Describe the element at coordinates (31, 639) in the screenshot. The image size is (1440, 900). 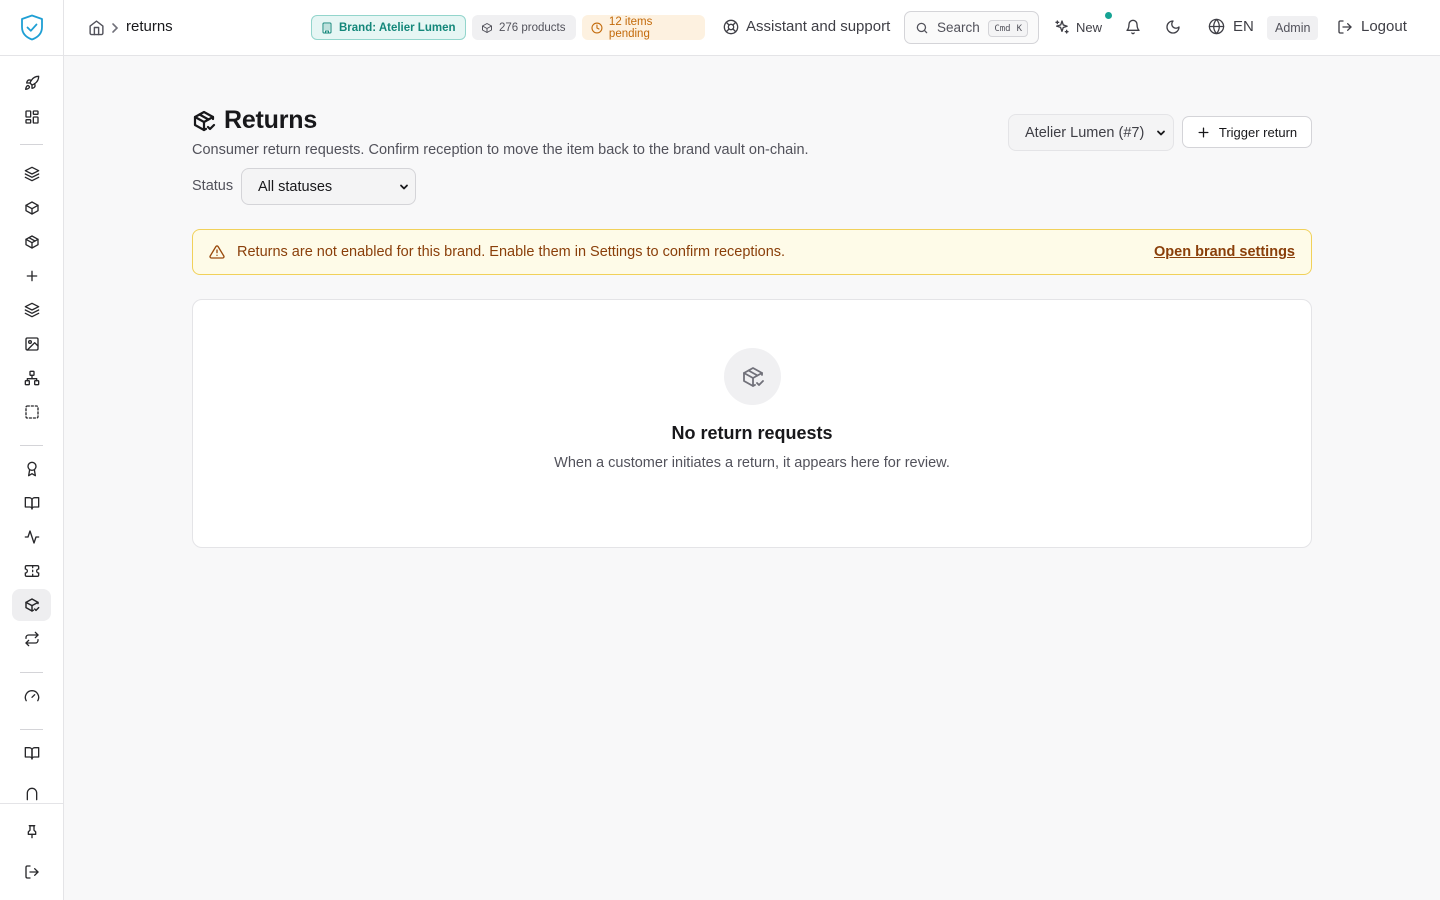
I see `repeat-icon` at that location.